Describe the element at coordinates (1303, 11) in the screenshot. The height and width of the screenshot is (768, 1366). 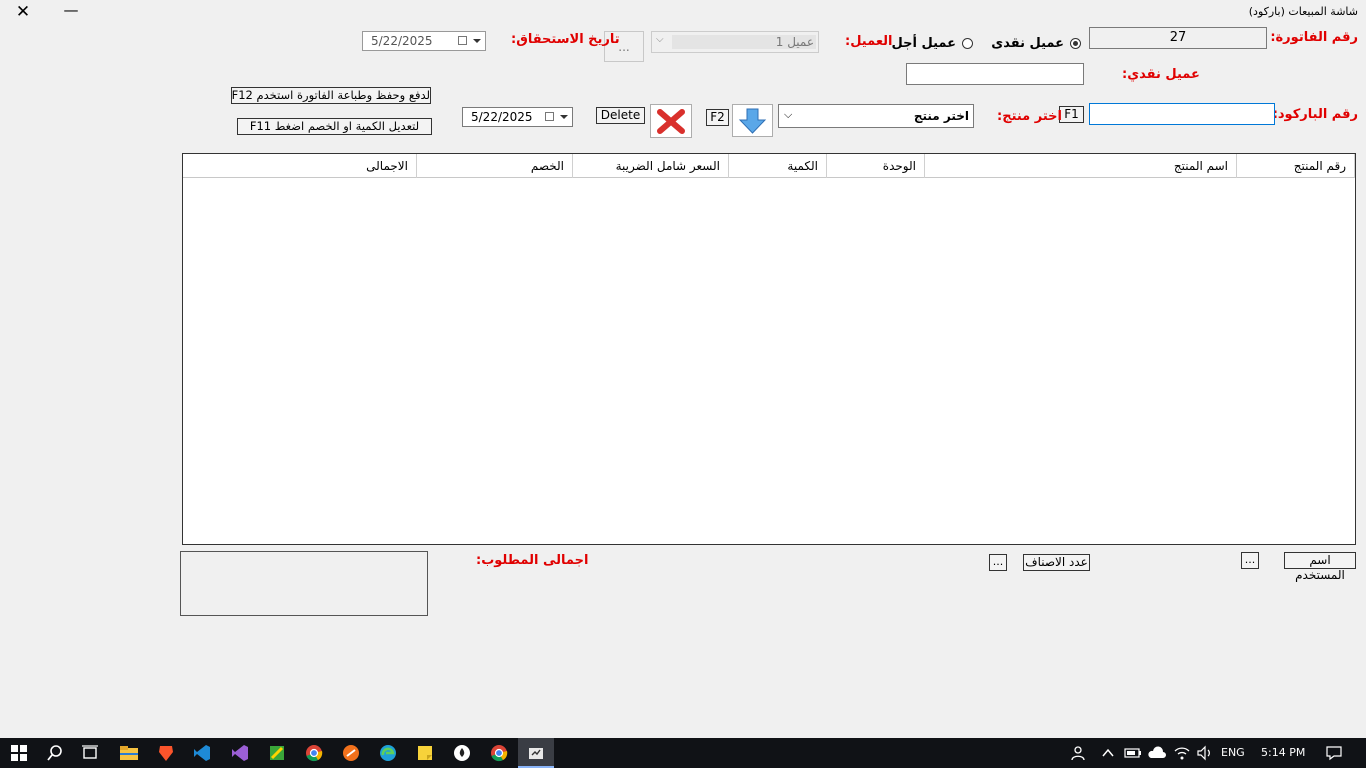
I see `window-title: شاشة المبيعات (باركود)` at that location.